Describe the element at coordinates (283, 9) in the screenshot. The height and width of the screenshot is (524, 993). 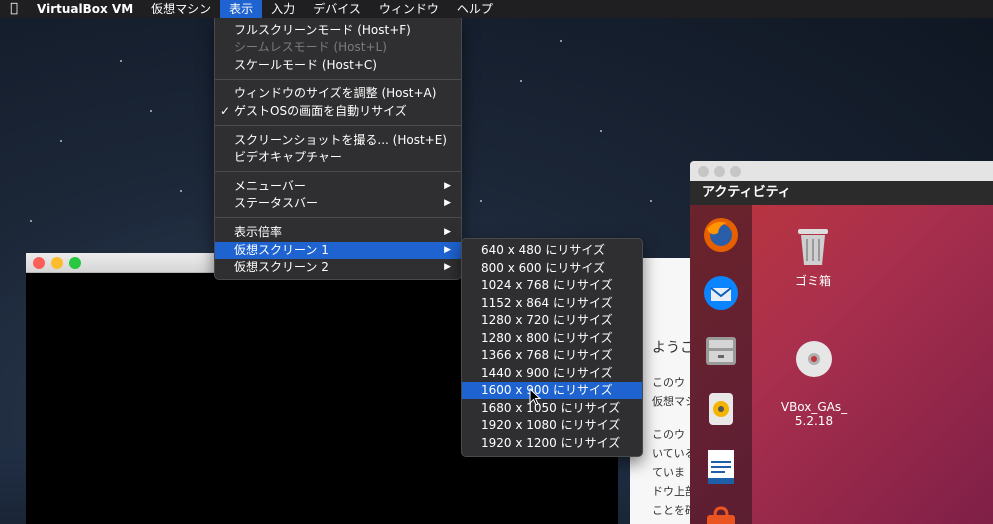
I see `menu-input: 入力` at that location.